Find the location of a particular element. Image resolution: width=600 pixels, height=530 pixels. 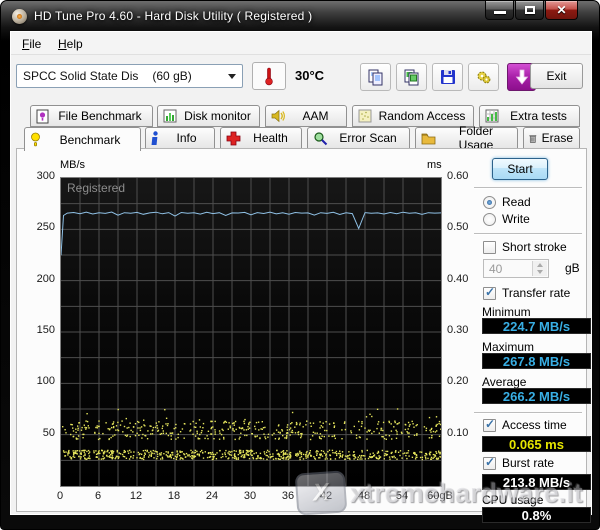

options-icon is located at coordinates (483, 77).